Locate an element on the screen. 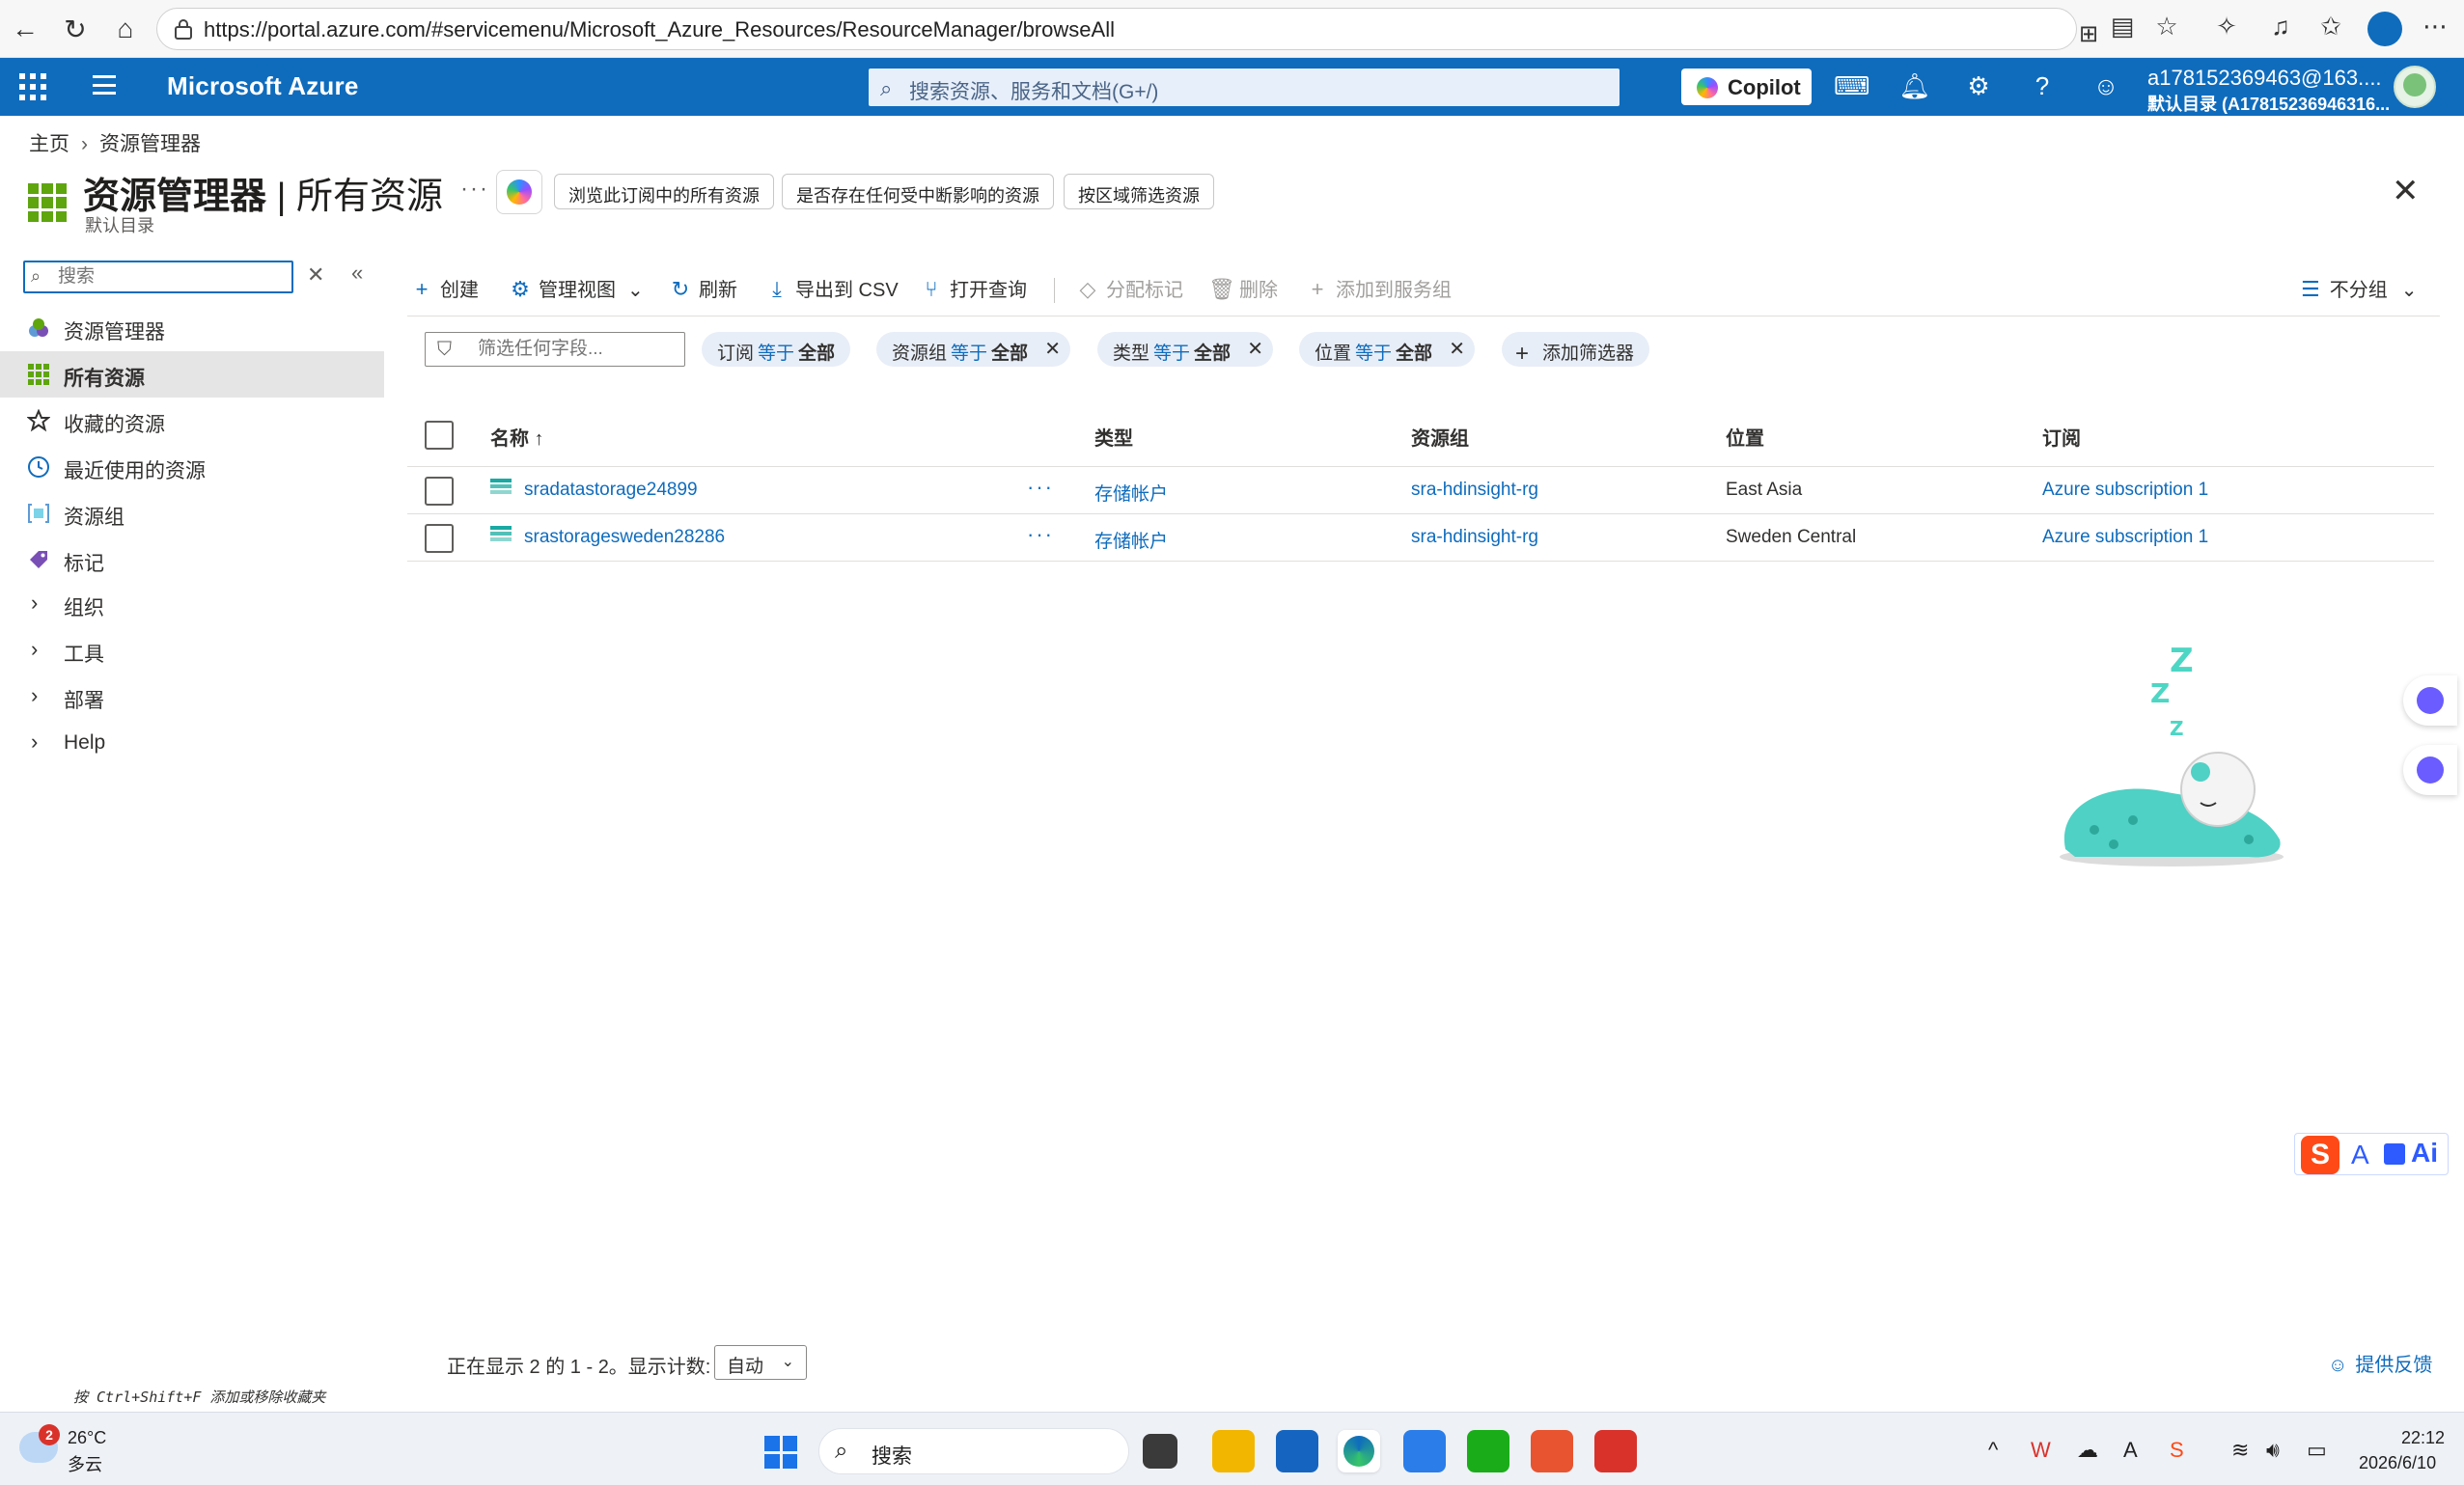 Image resolution: width=2464 pixels, height=1485 pixels. filter-input is located at coordinates (577, 349).